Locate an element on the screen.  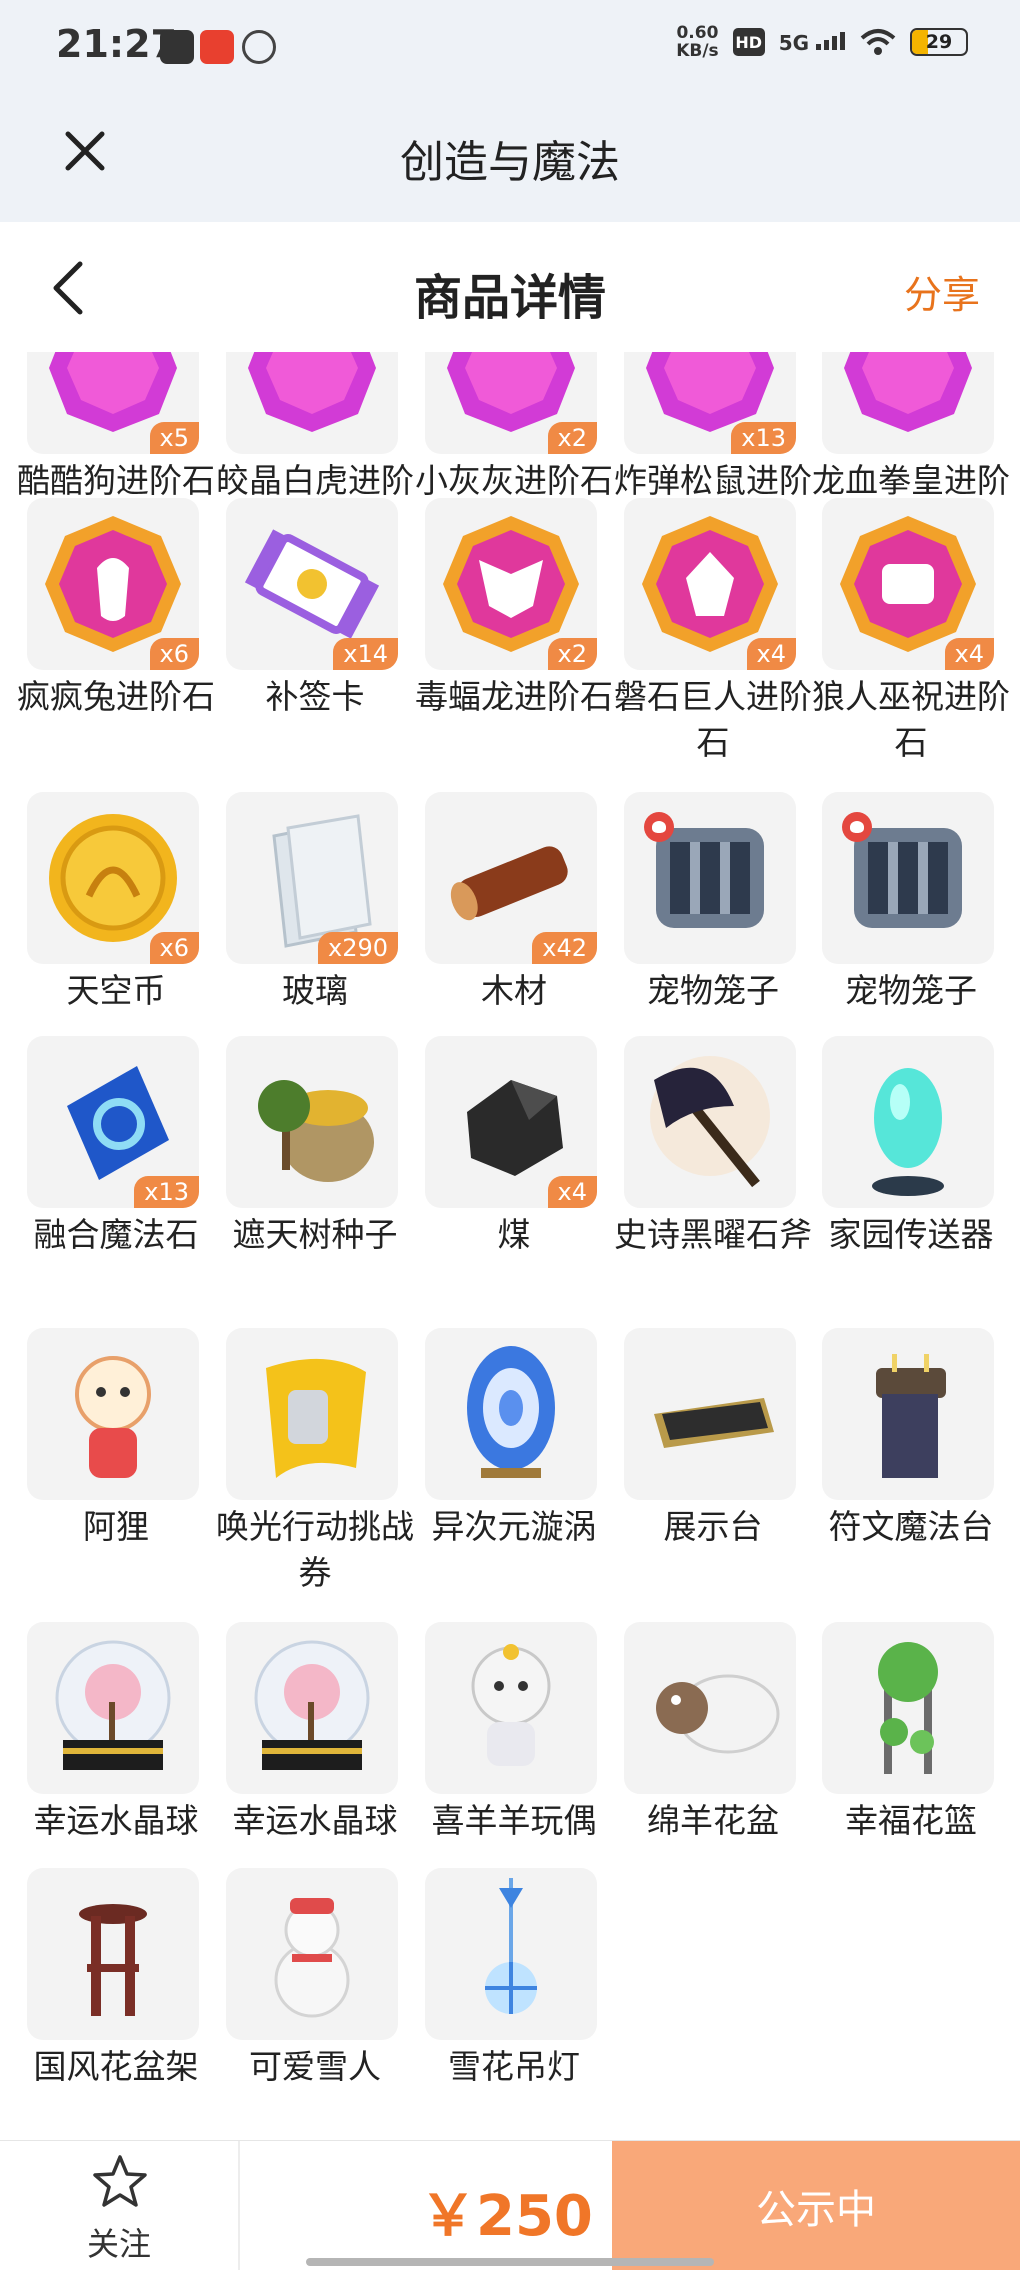
item-quantity: x42 is located at coordinates (564, 948).